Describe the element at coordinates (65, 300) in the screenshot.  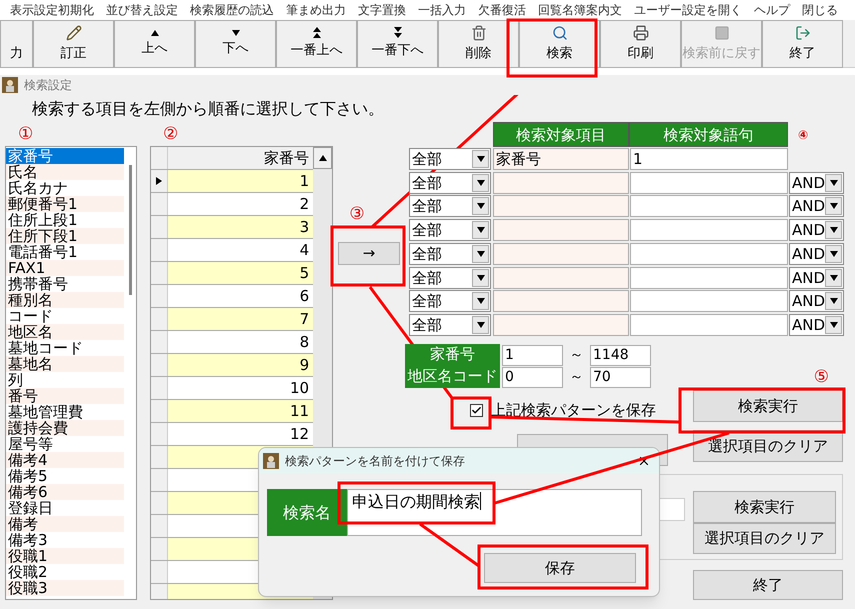
I see `list-item: 種別名` at that location.